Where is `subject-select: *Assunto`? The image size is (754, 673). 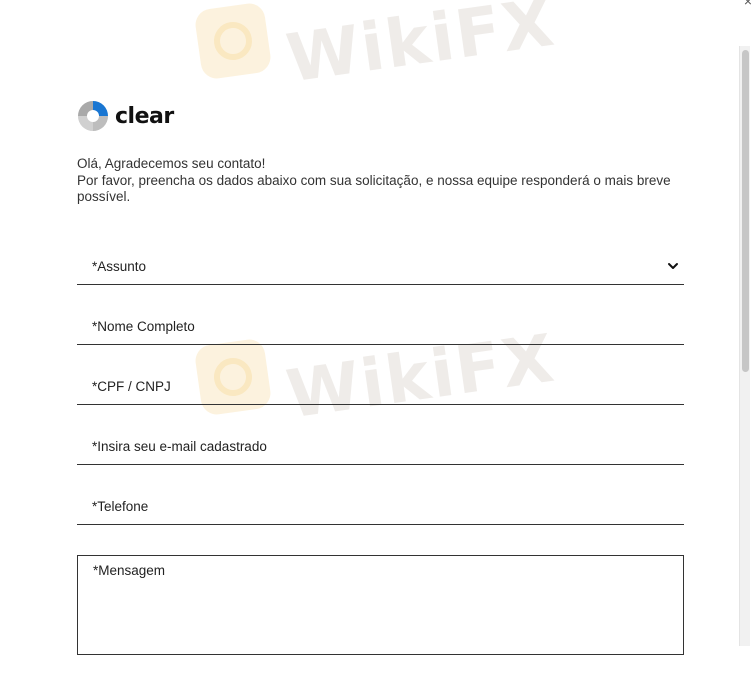 subject-select: *Assunto is located at coordinates (380, 269).